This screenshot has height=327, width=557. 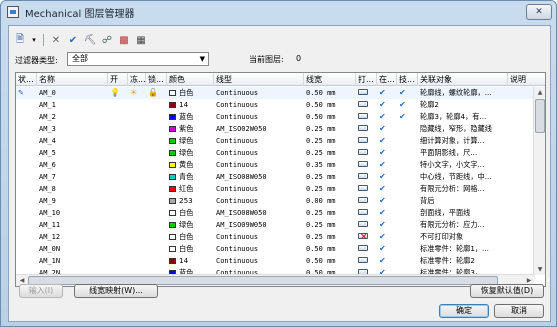 I want to click on layer-name: AM_1N, so click(x=73, y=261).